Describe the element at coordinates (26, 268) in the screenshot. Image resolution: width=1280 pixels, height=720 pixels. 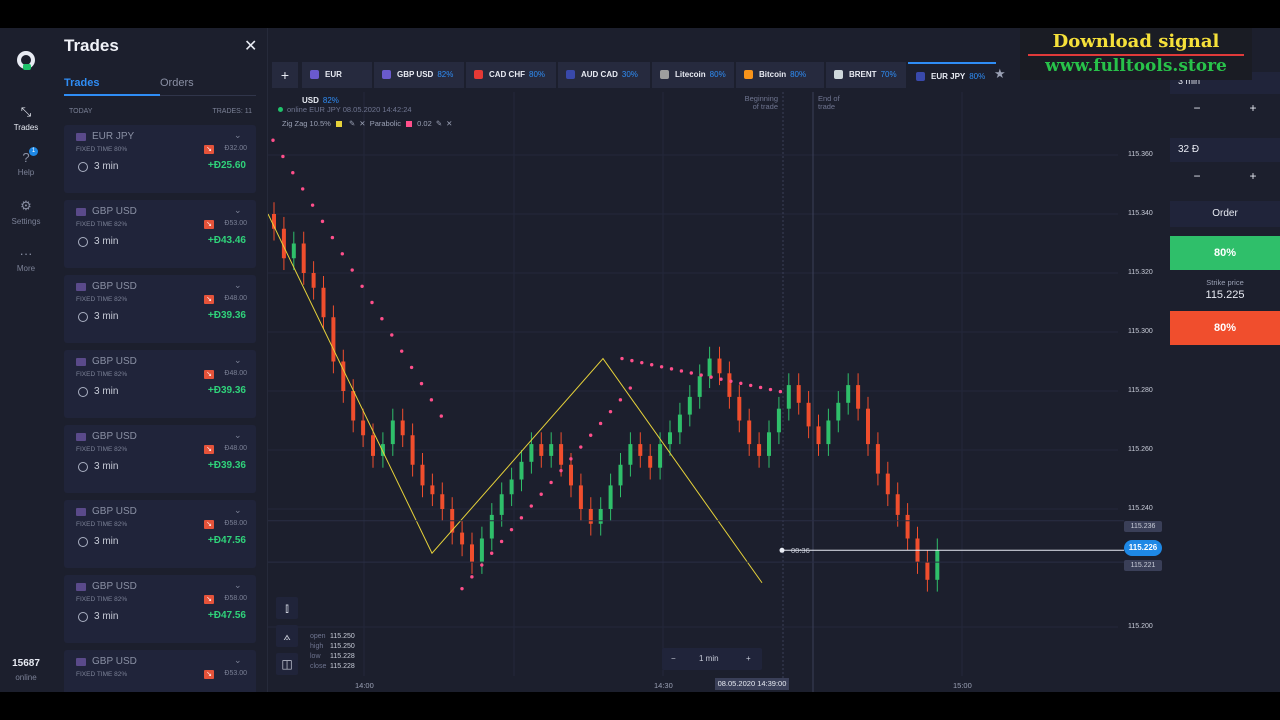
I see `rail-more-label: More` at that location.